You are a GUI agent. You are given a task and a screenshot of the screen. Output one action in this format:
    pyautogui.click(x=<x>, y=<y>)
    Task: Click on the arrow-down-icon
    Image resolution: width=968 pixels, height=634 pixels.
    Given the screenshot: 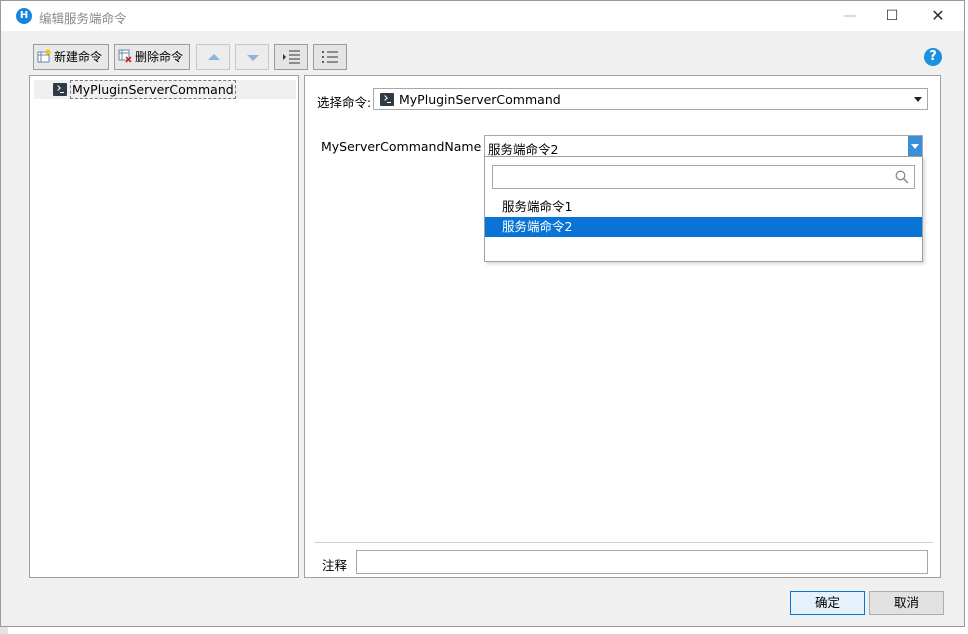 What is the action you would take?
    pyautogui.click(x=253, y=58)
    